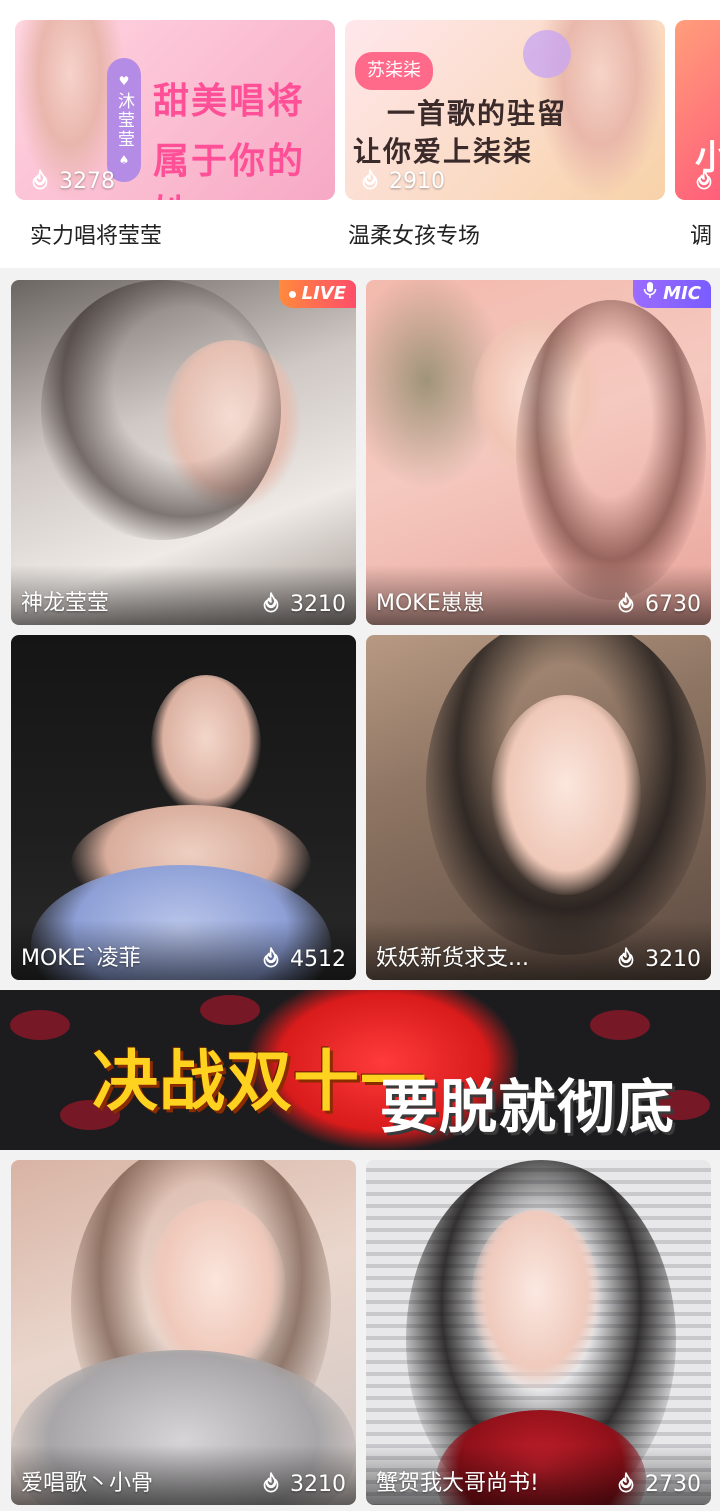  I want to click on spade-icon: ♠, so click(124, 159).